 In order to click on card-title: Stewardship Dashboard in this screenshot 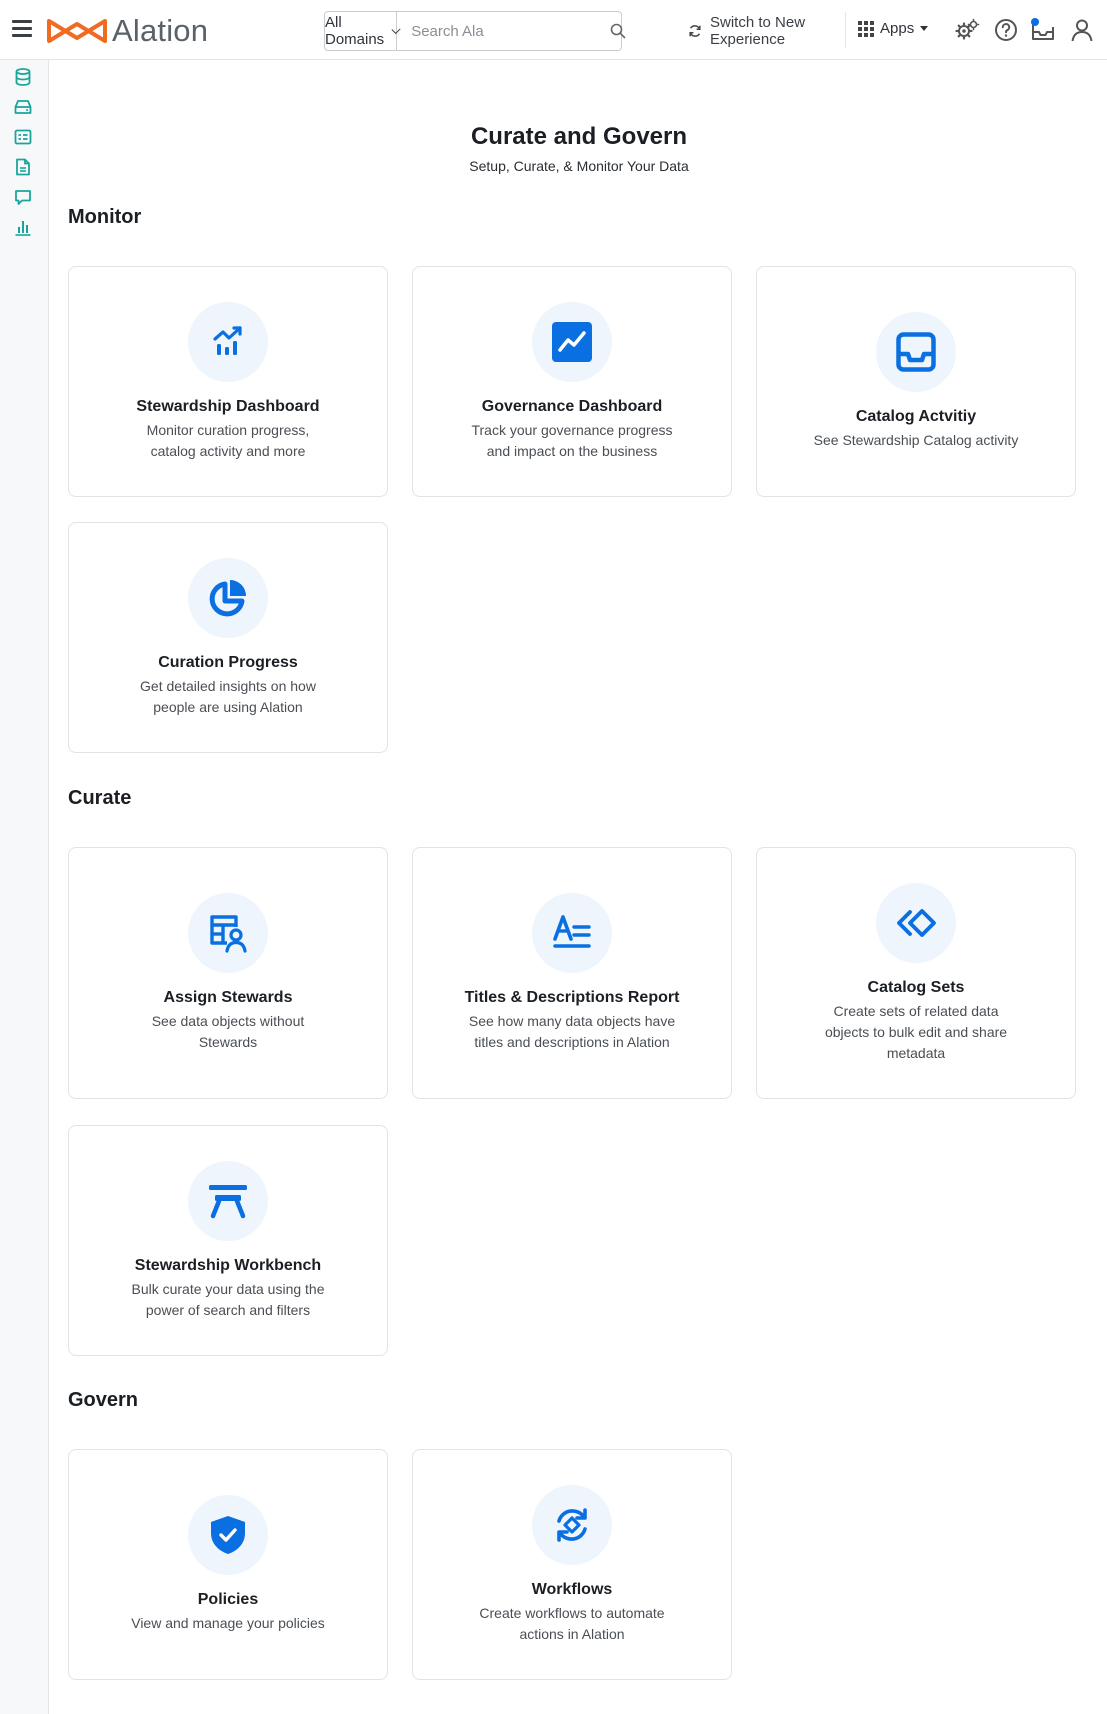, I will do `click(228, 406)`.